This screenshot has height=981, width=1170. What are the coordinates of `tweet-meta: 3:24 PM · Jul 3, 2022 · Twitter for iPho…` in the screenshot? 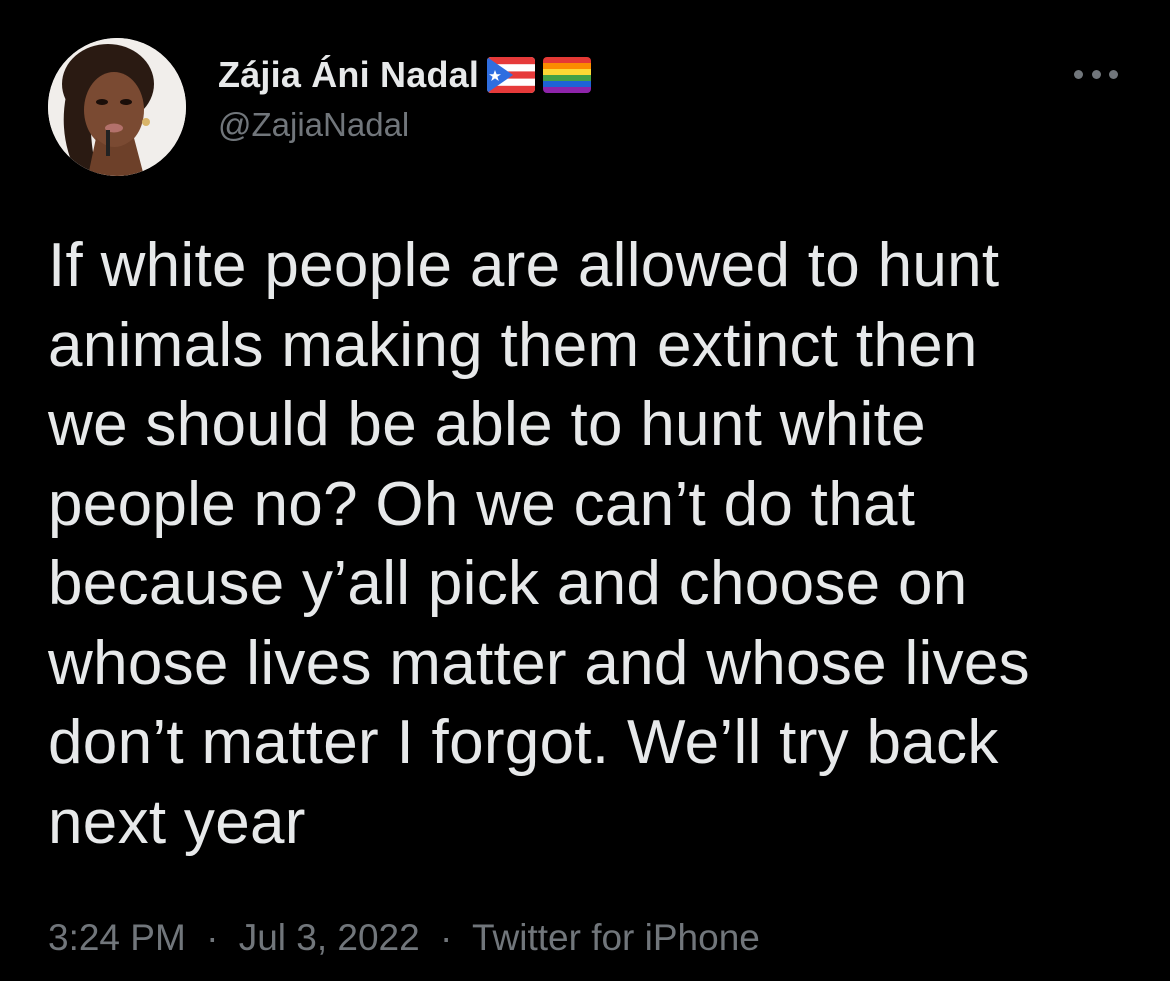 It's located at (404, 938).